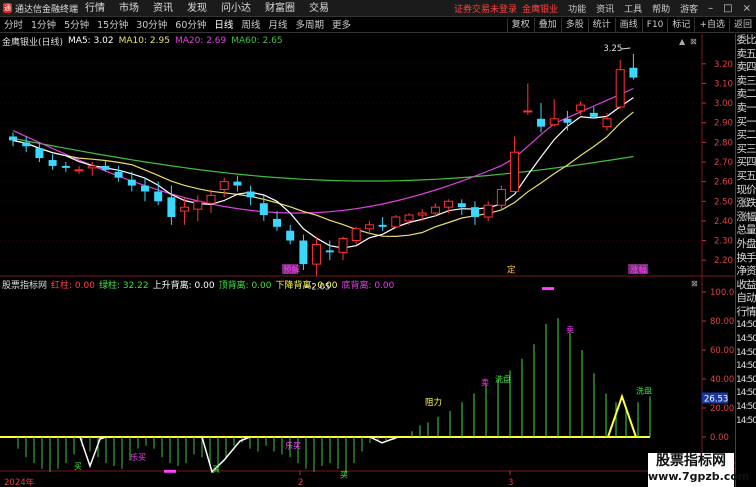 The image size is (756, 487). I want to click on panel-settings-icon: ⊠, so click(693, 41).